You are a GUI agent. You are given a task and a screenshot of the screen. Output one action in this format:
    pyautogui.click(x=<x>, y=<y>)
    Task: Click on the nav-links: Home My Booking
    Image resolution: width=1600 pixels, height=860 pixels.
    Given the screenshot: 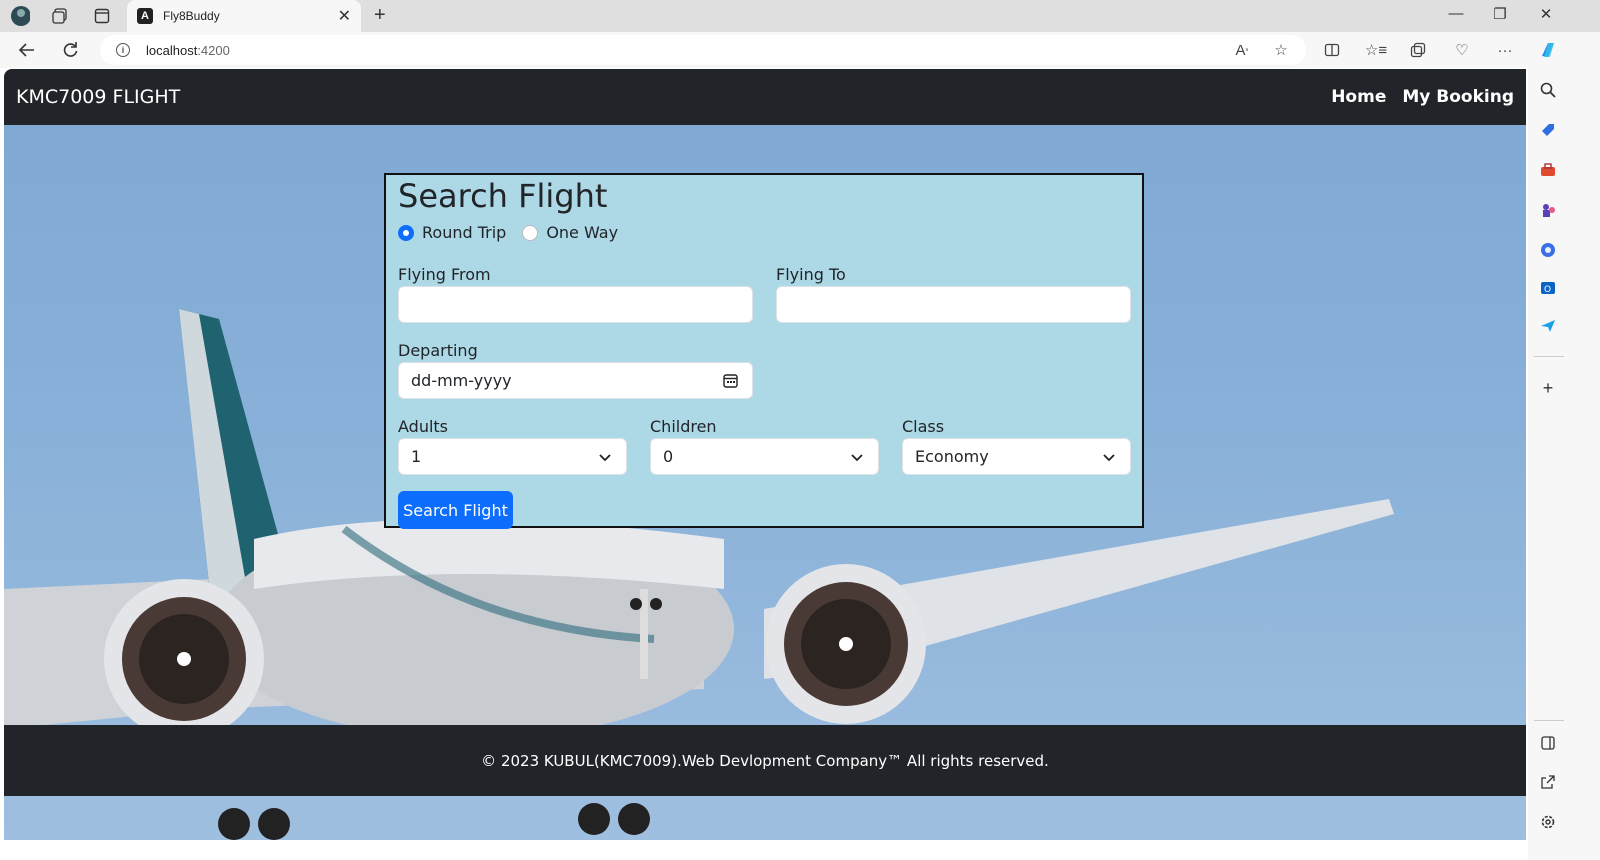 What is the action you would take?
    pyautogui.click(x=1422, y=97)
    